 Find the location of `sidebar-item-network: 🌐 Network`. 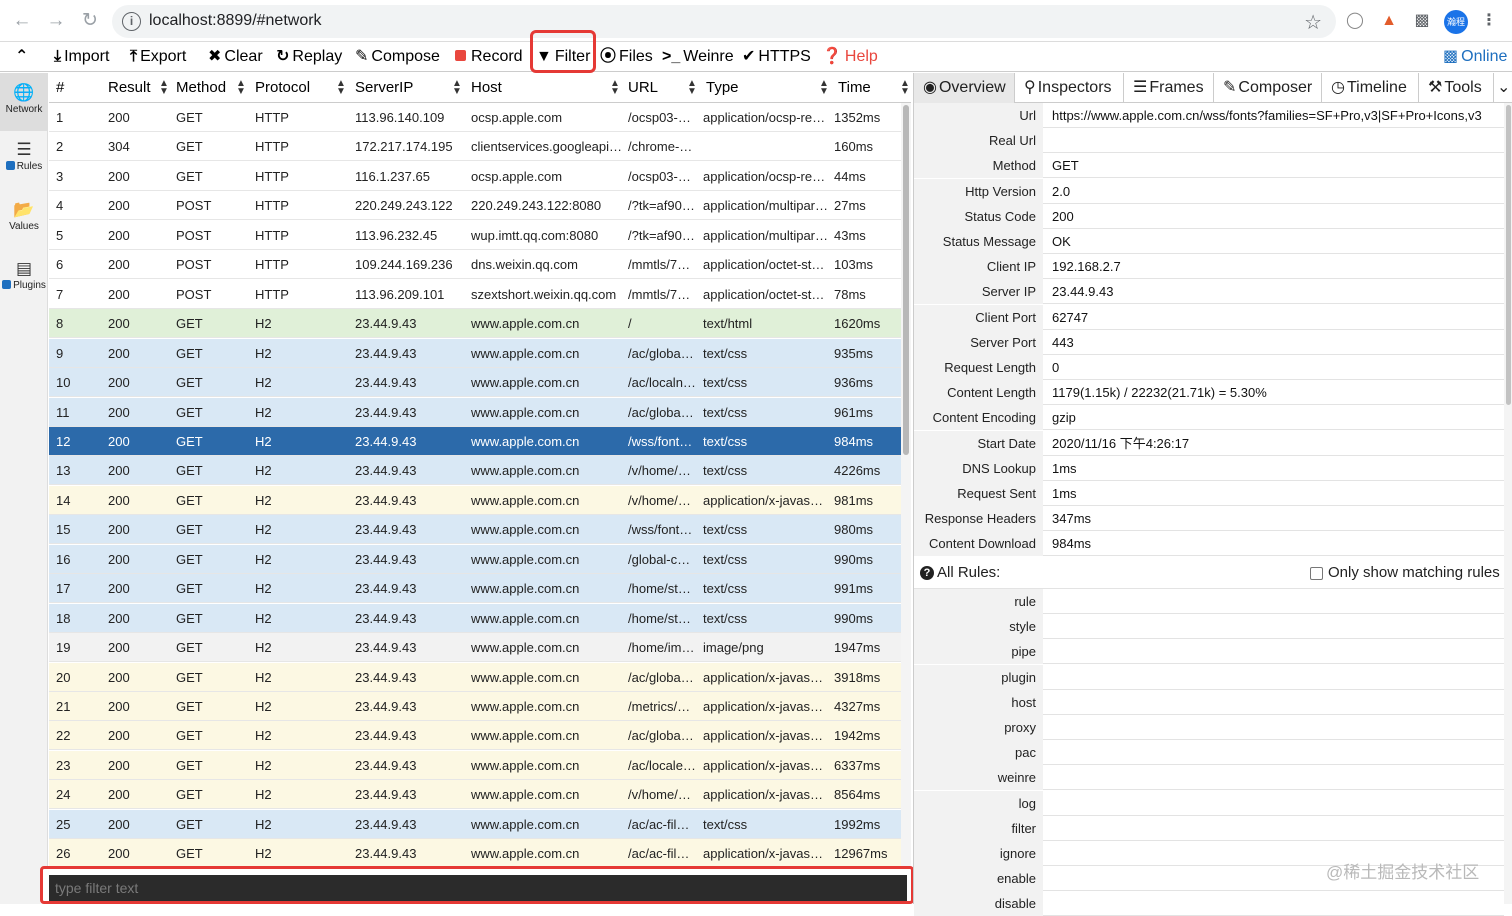

sidebar-item-network: 🌐 Network is located at coordinates (24, 102).